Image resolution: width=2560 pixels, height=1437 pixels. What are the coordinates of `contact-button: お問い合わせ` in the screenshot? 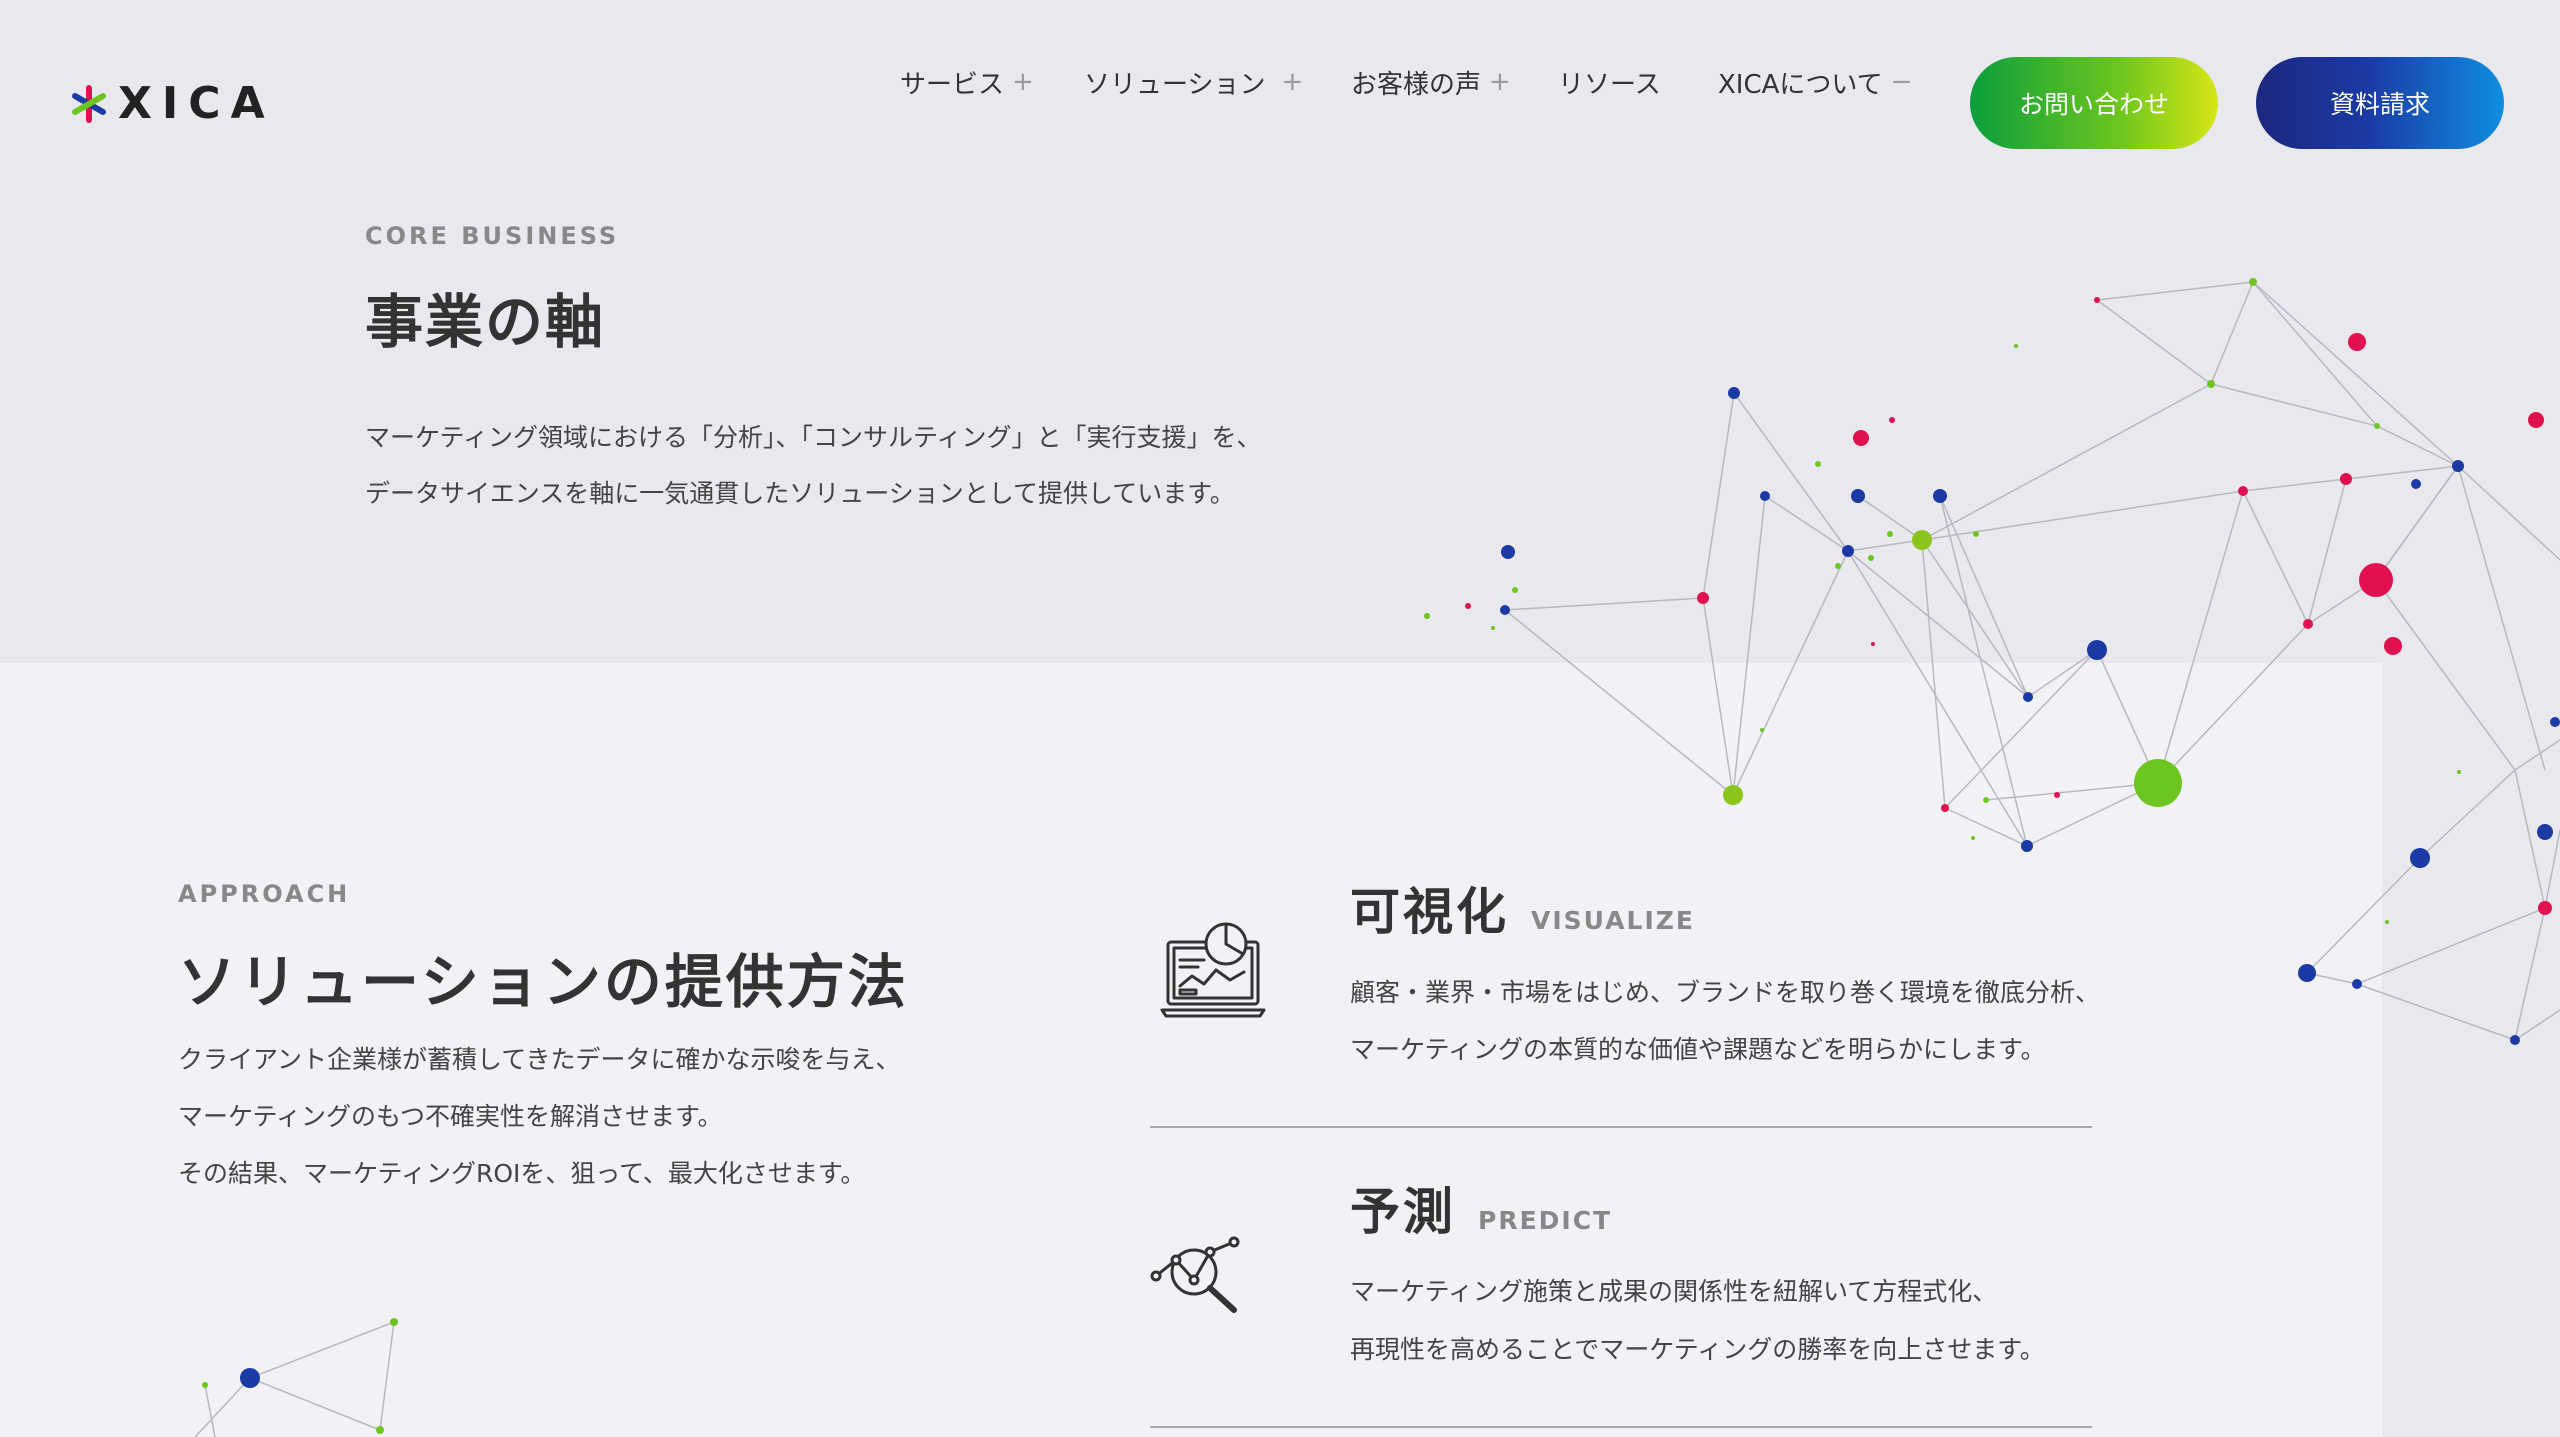 It's located at (2094, 103).